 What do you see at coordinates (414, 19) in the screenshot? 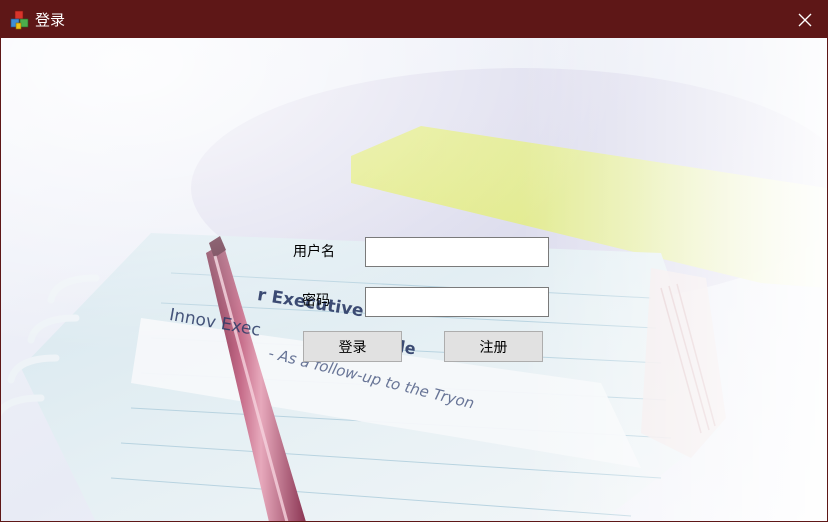
I see `title-bar: 登录` at bounding box center [414, 19].